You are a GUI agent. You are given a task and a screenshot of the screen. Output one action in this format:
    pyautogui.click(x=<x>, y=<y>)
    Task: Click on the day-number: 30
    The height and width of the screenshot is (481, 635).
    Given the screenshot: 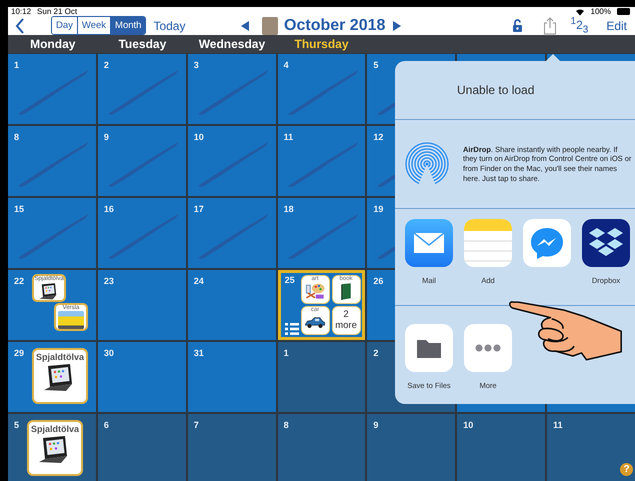 What is the action you would take?
    pyautogui.click(x=109, y=353)
    